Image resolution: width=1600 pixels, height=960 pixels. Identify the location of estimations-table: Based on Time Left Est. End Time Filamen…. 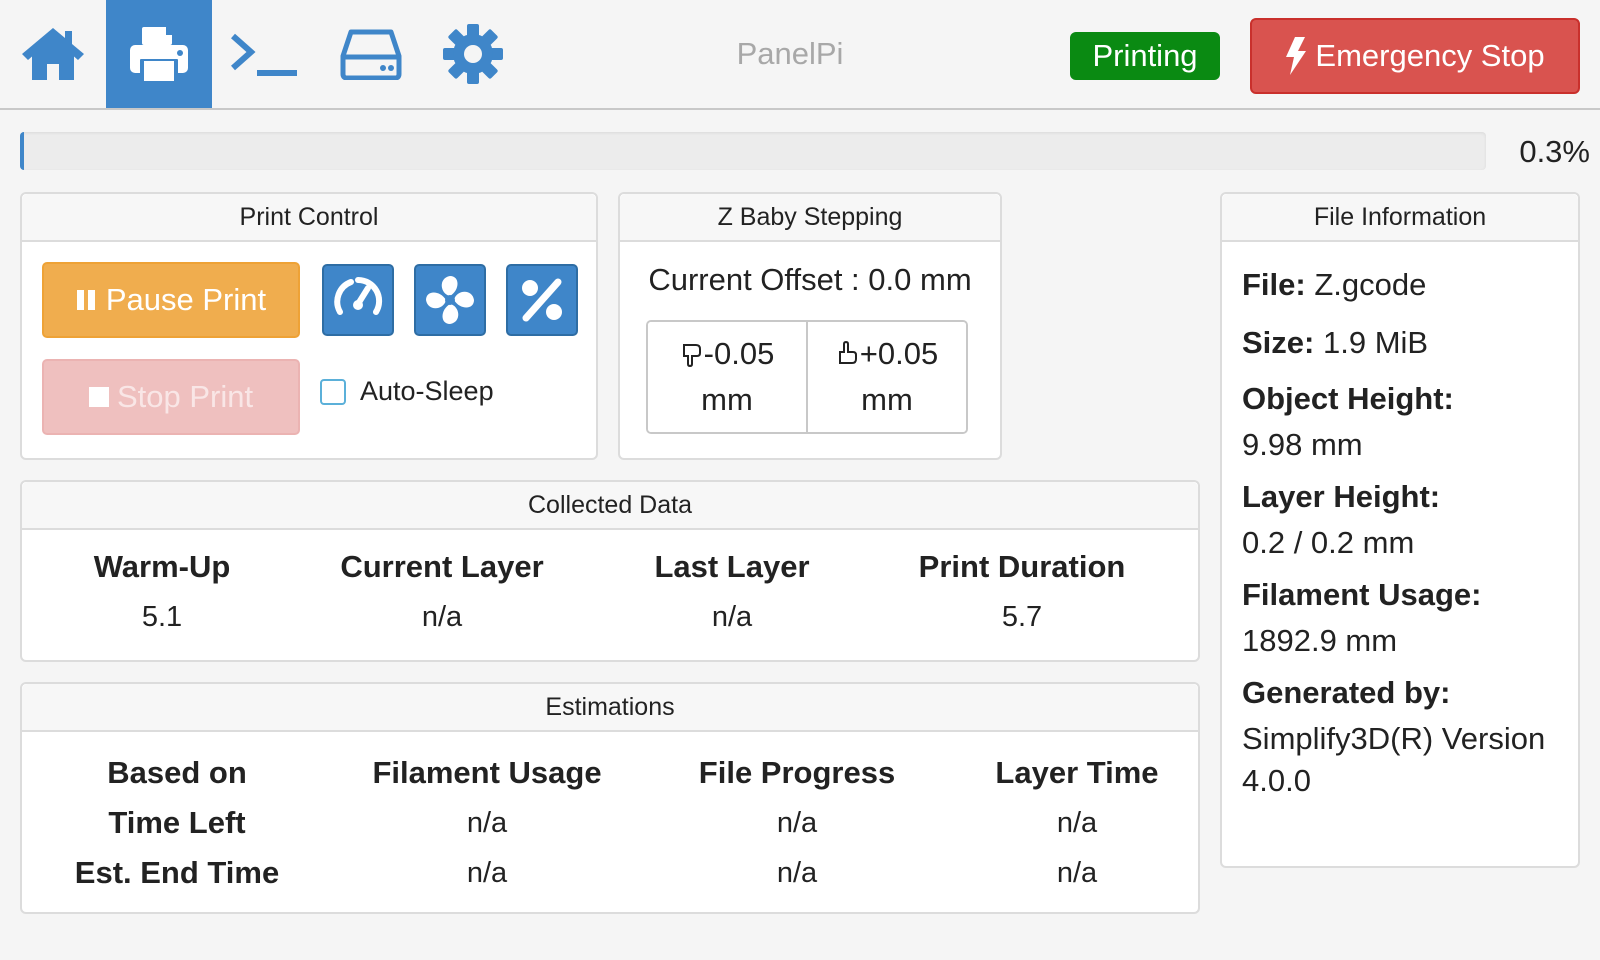
(610, 815).